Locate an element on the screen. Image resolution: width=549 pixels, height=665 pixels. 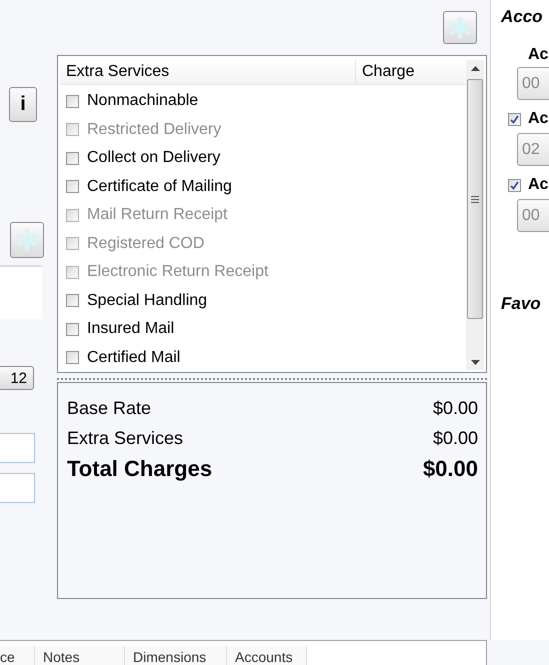
grip-icon is located at coordinates (475, 199).